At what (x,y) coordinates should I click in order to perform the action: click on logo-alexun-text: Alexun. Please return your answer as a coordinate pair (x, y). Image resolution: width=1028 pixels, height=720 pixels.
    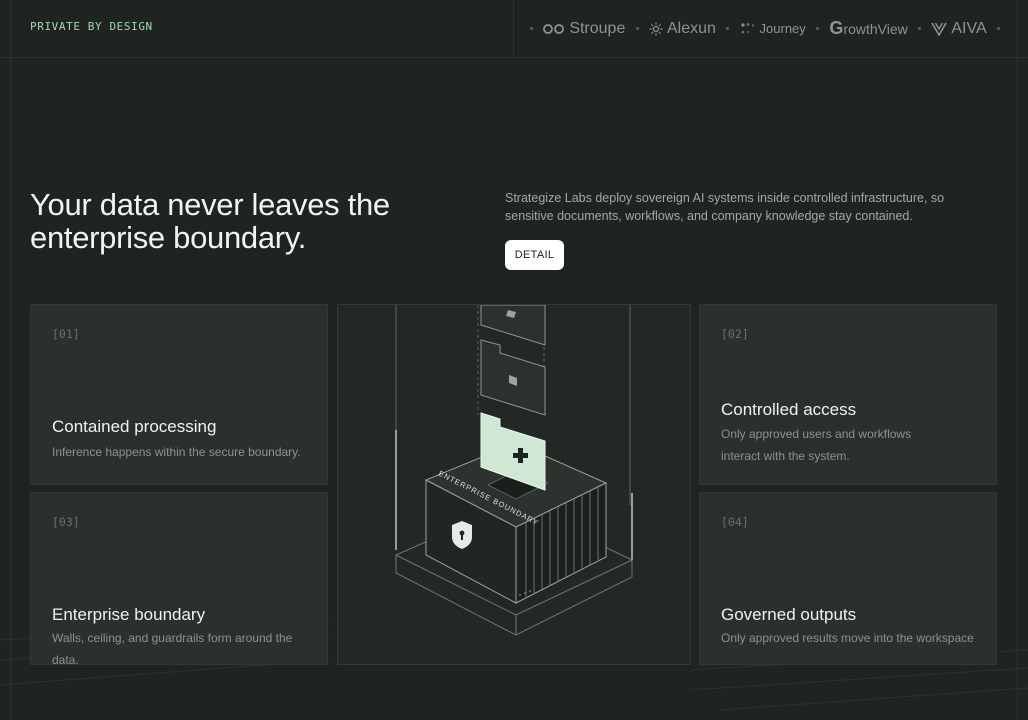
    Looking at the image, I should click on (691, 28).